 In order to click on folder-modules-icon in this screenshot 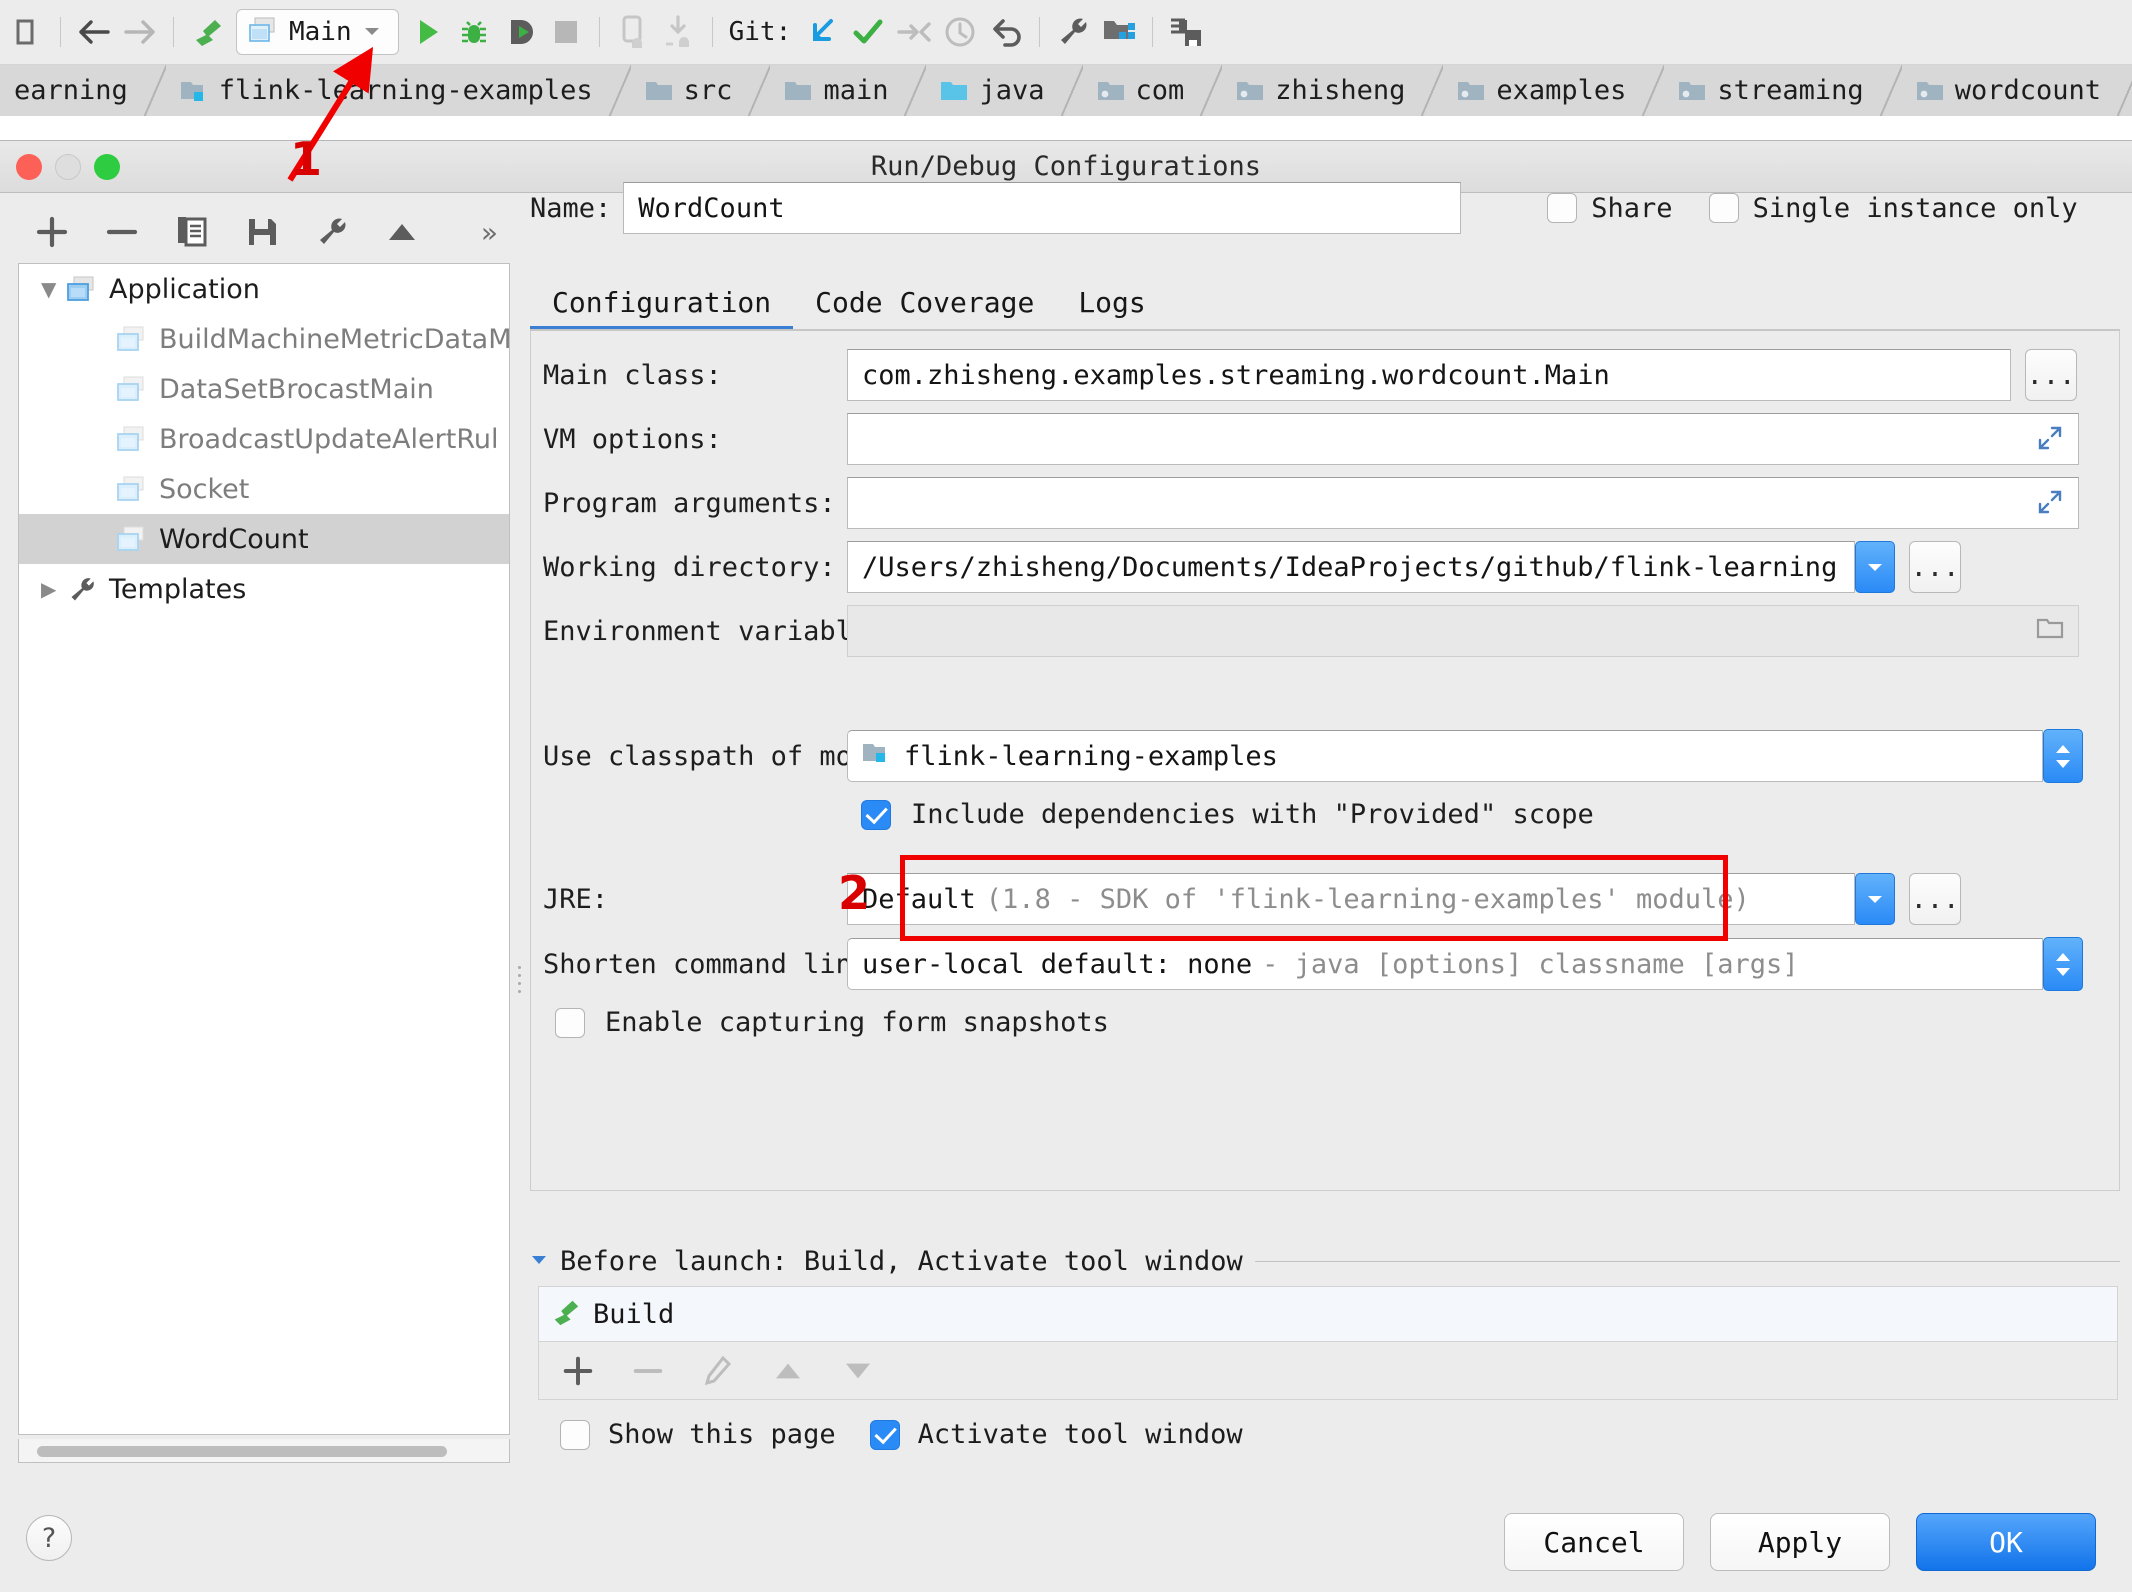, I will do `click(1119, 32)`.